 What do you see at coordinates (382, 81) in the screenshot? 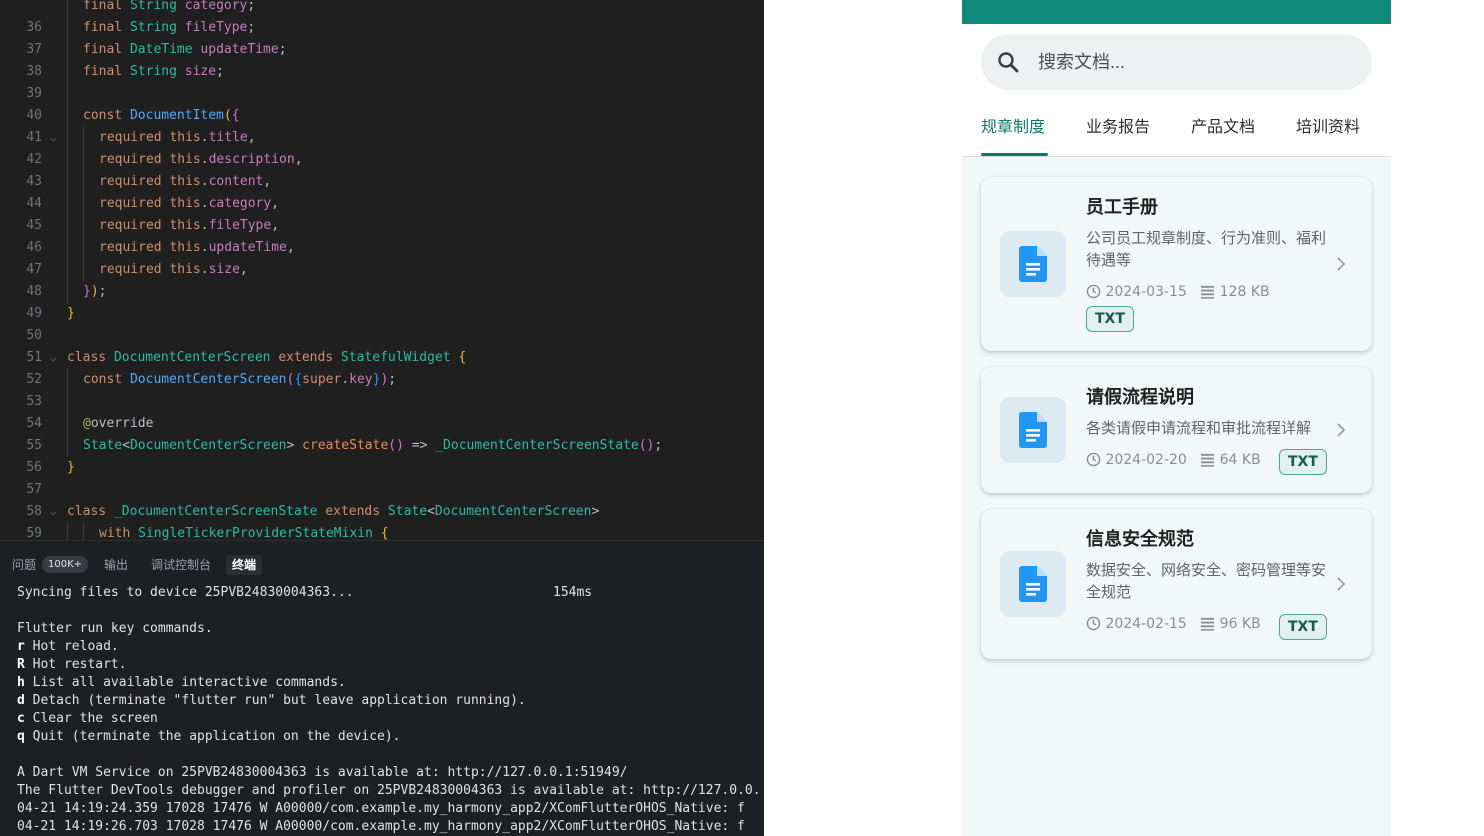
I see `code-line: 39 final String size;` at bounding box center [382, 81].